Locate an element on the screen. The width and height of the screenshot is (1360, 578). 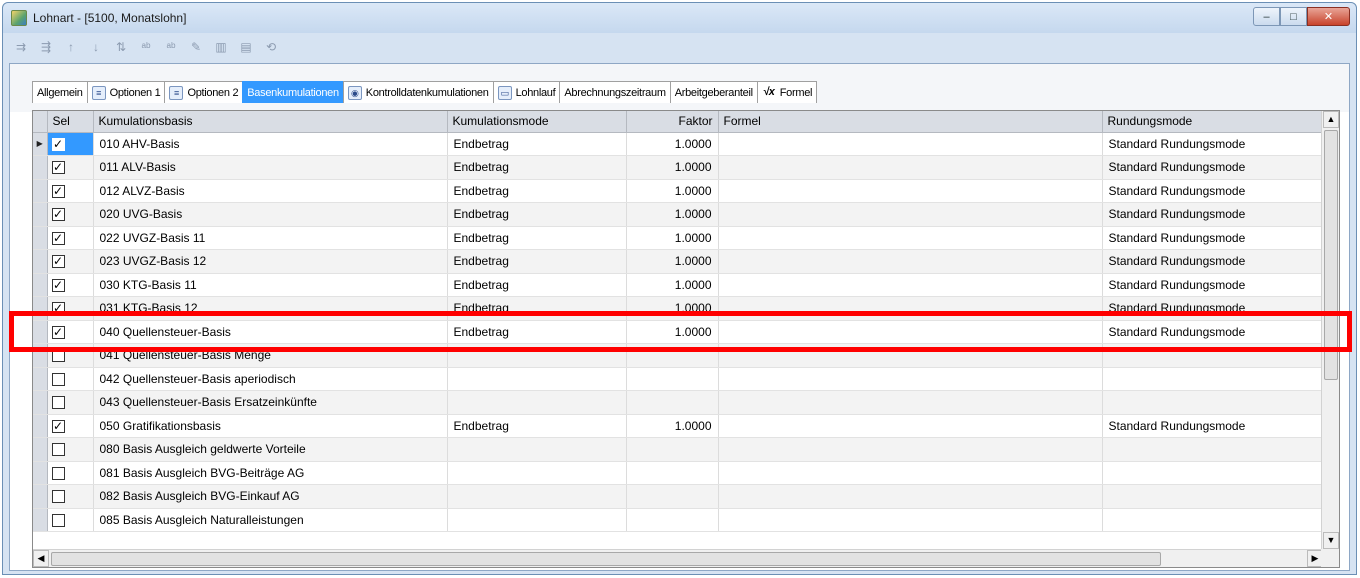
tab-kontrolldatenkumulationen: ◉ Kontrolldatenkumulationen is located at coordinates (418, 92).